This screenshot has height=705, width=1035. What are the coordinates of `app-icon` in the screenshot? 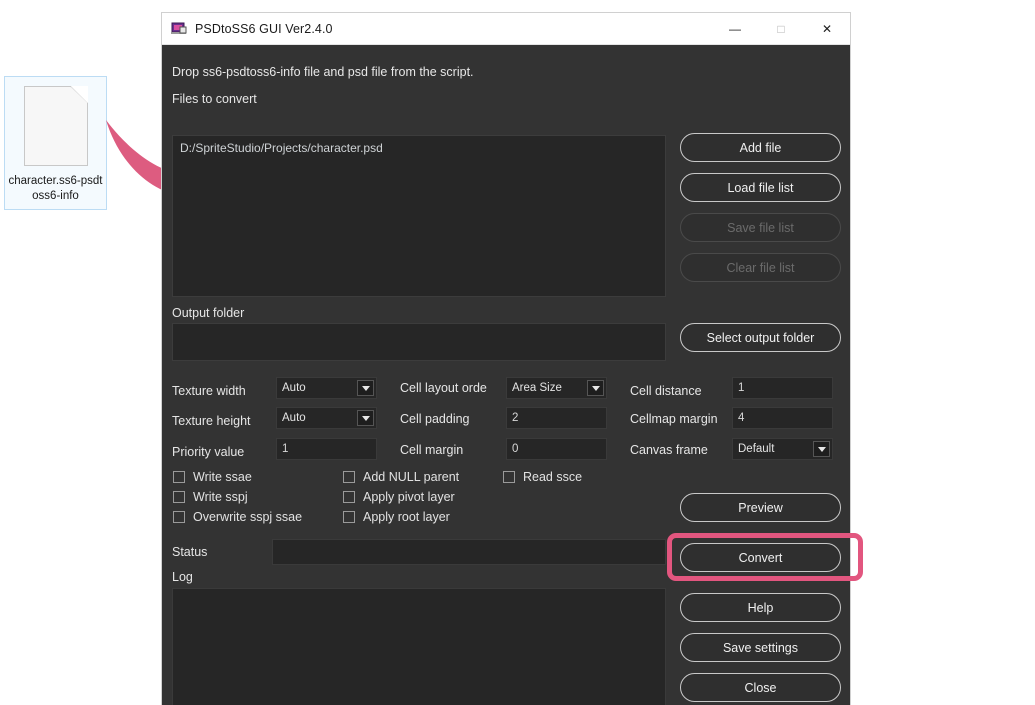 It's located at (179, 29).